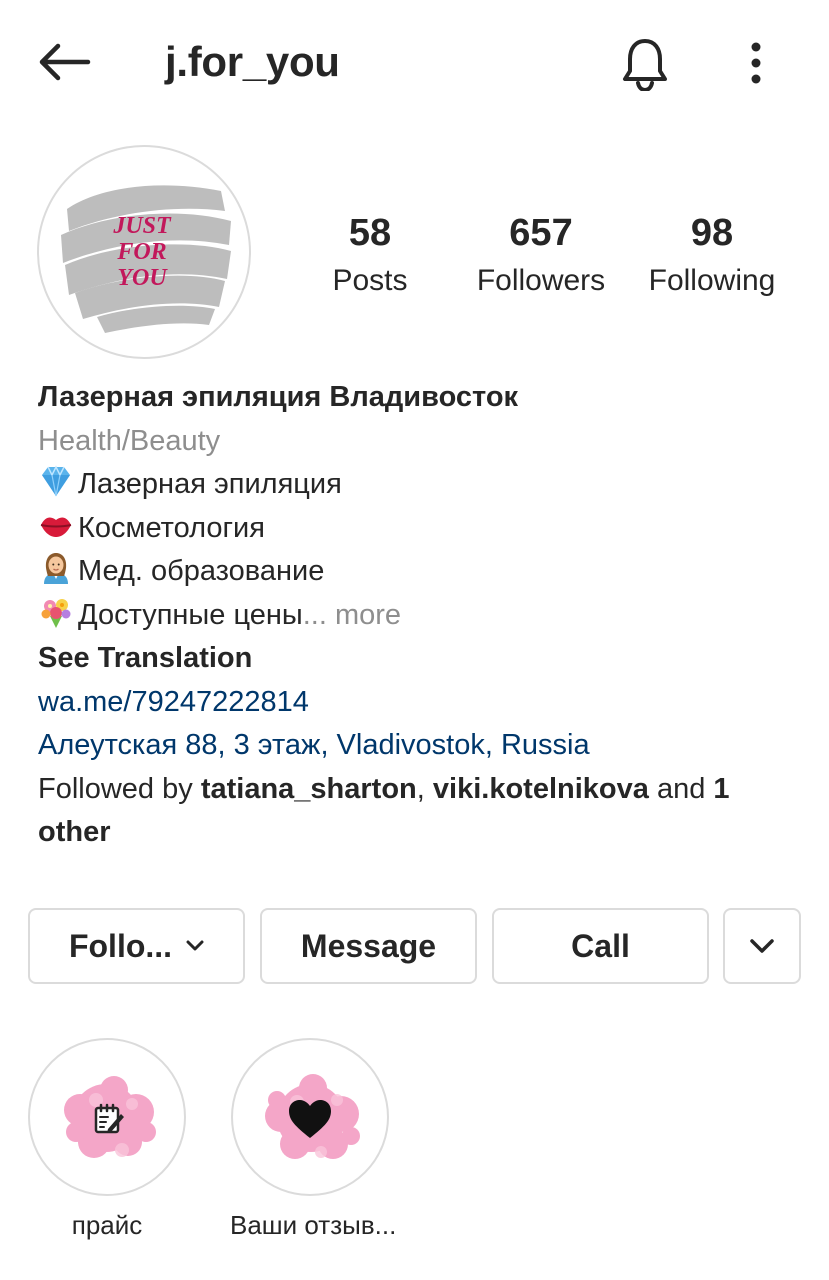 The height and width of the screenshot is (1280, 829). What do you see at coordinates (712, 256) in the screenshot?
I see `following-count: 98 Following` at bounding box center [712, 256].